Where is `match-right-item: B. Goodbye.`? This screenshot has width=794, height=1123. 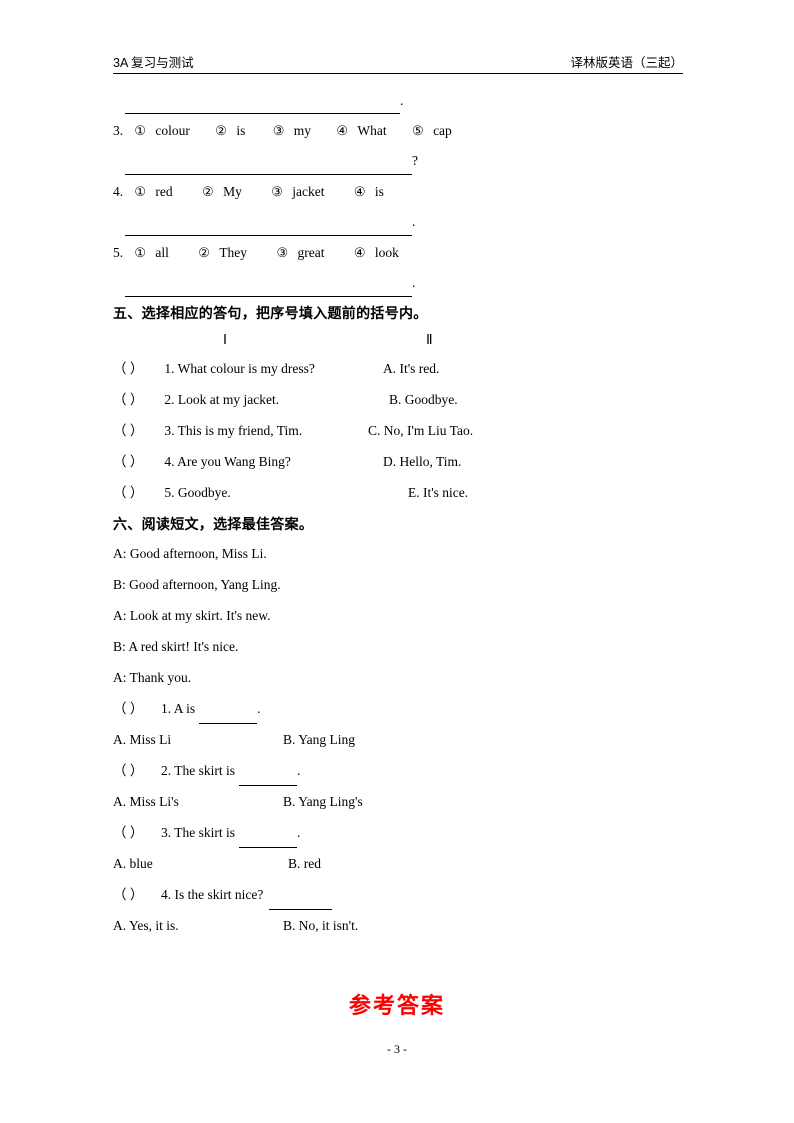 match-right-item: B. Goodbye. is located at coordinates (423, 399).